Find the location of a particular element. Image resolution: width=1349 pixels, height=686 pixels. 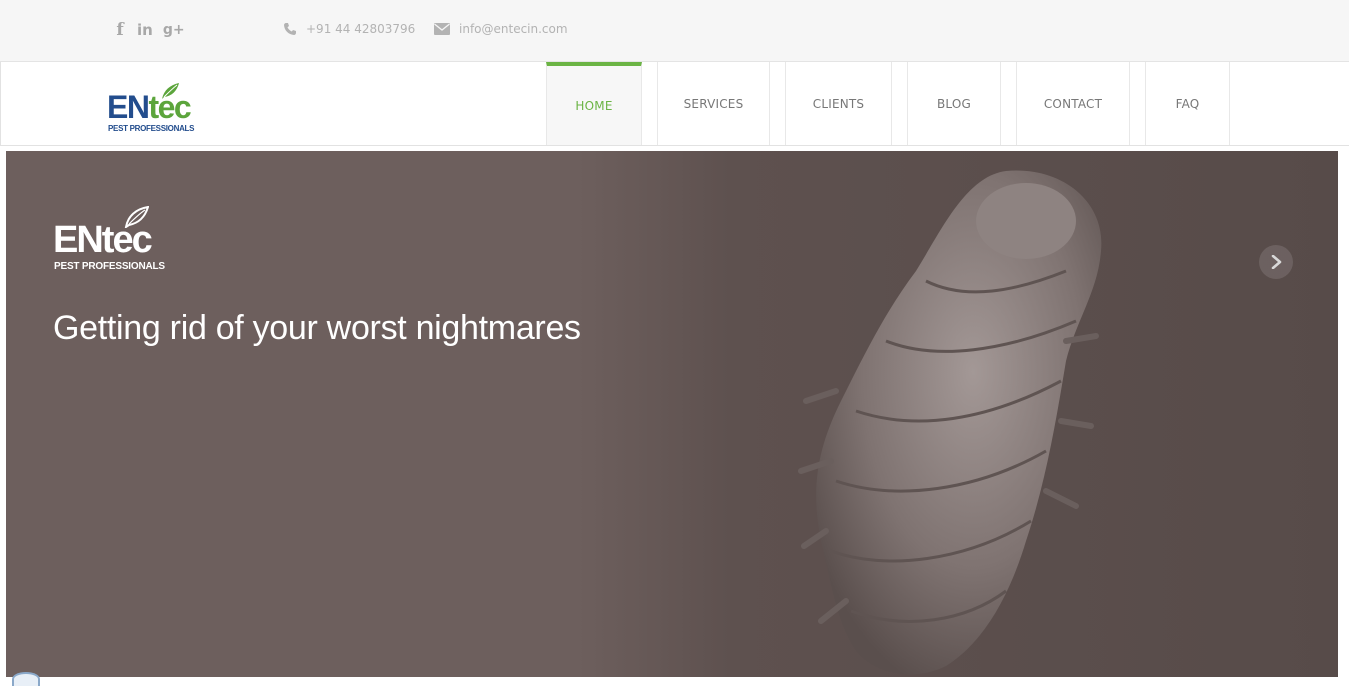

slider-next-button is located at coordinates (1276, 262).